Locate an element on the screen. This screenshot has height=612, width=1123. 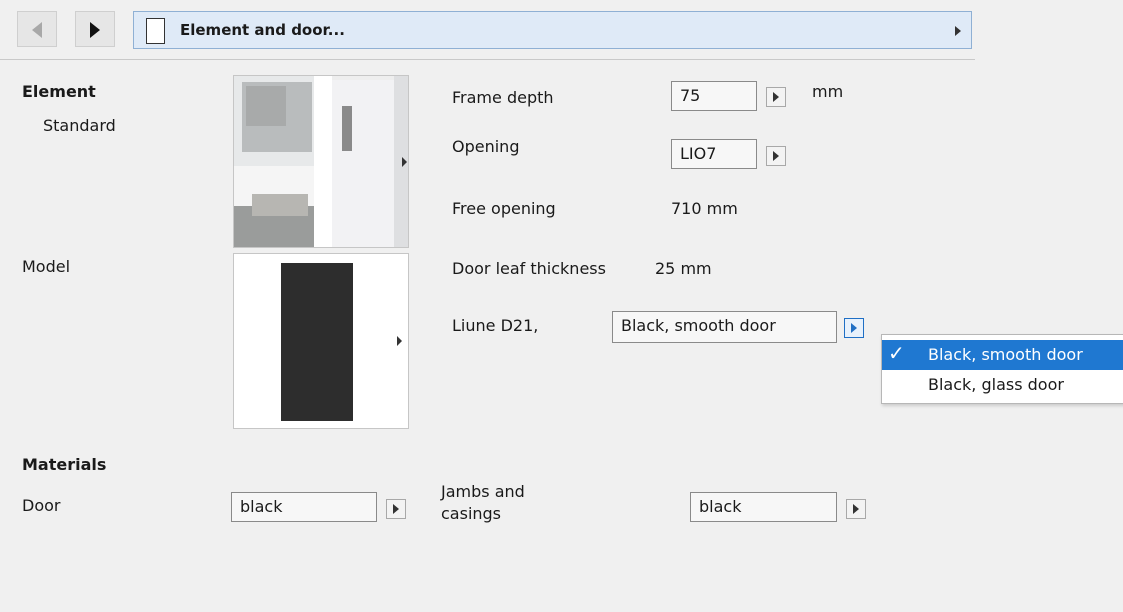
chevron-left-icon is located at coordinates (37, 30).